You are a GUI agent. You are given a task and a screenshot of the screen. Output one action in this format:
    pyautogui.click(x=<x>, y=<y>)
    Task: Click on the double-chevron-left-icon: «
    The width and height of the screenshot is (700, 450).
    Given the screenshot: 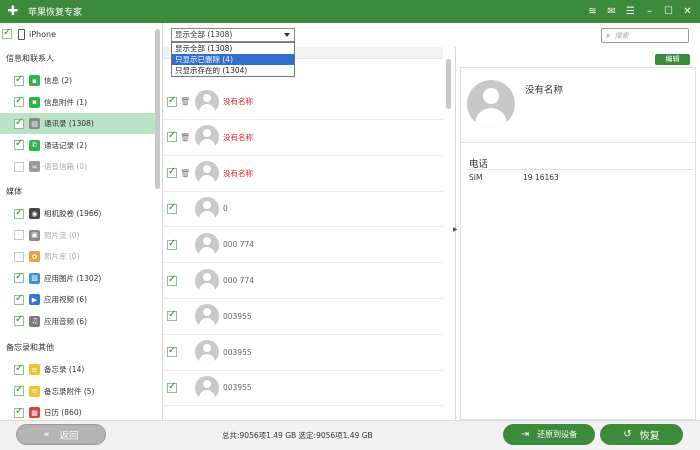 What is the action you would take?
    pyautogui.click(x=46, y=434)
    